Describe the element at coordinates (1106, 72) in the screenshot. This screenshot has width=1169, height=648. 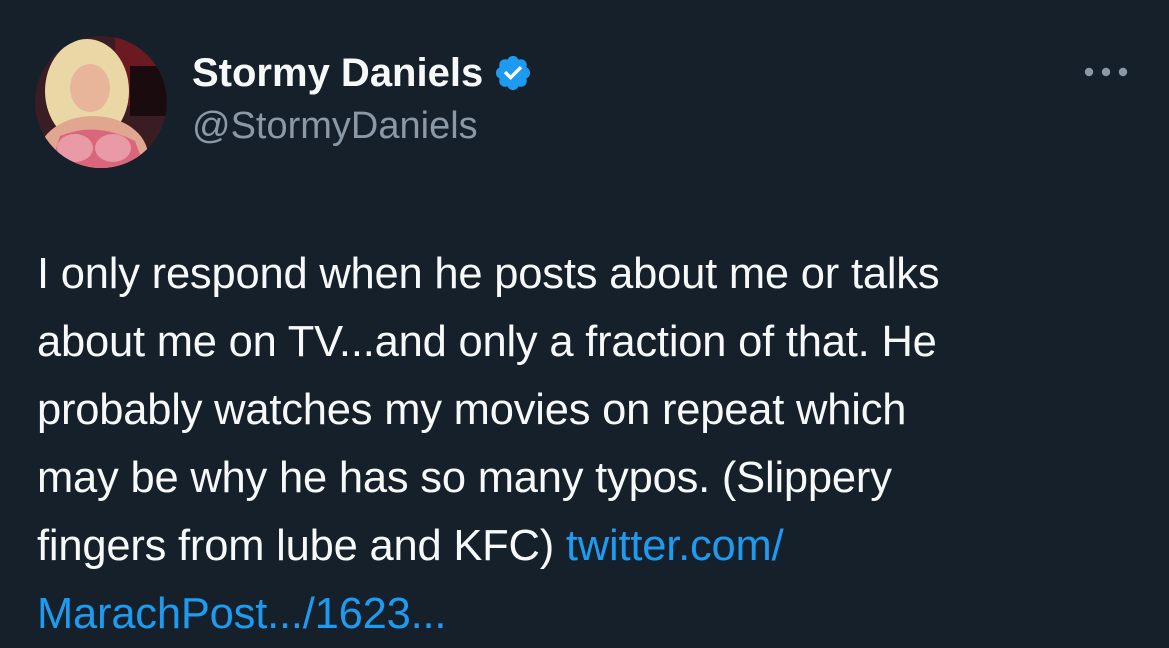
I see `more-options-icon` at that location.